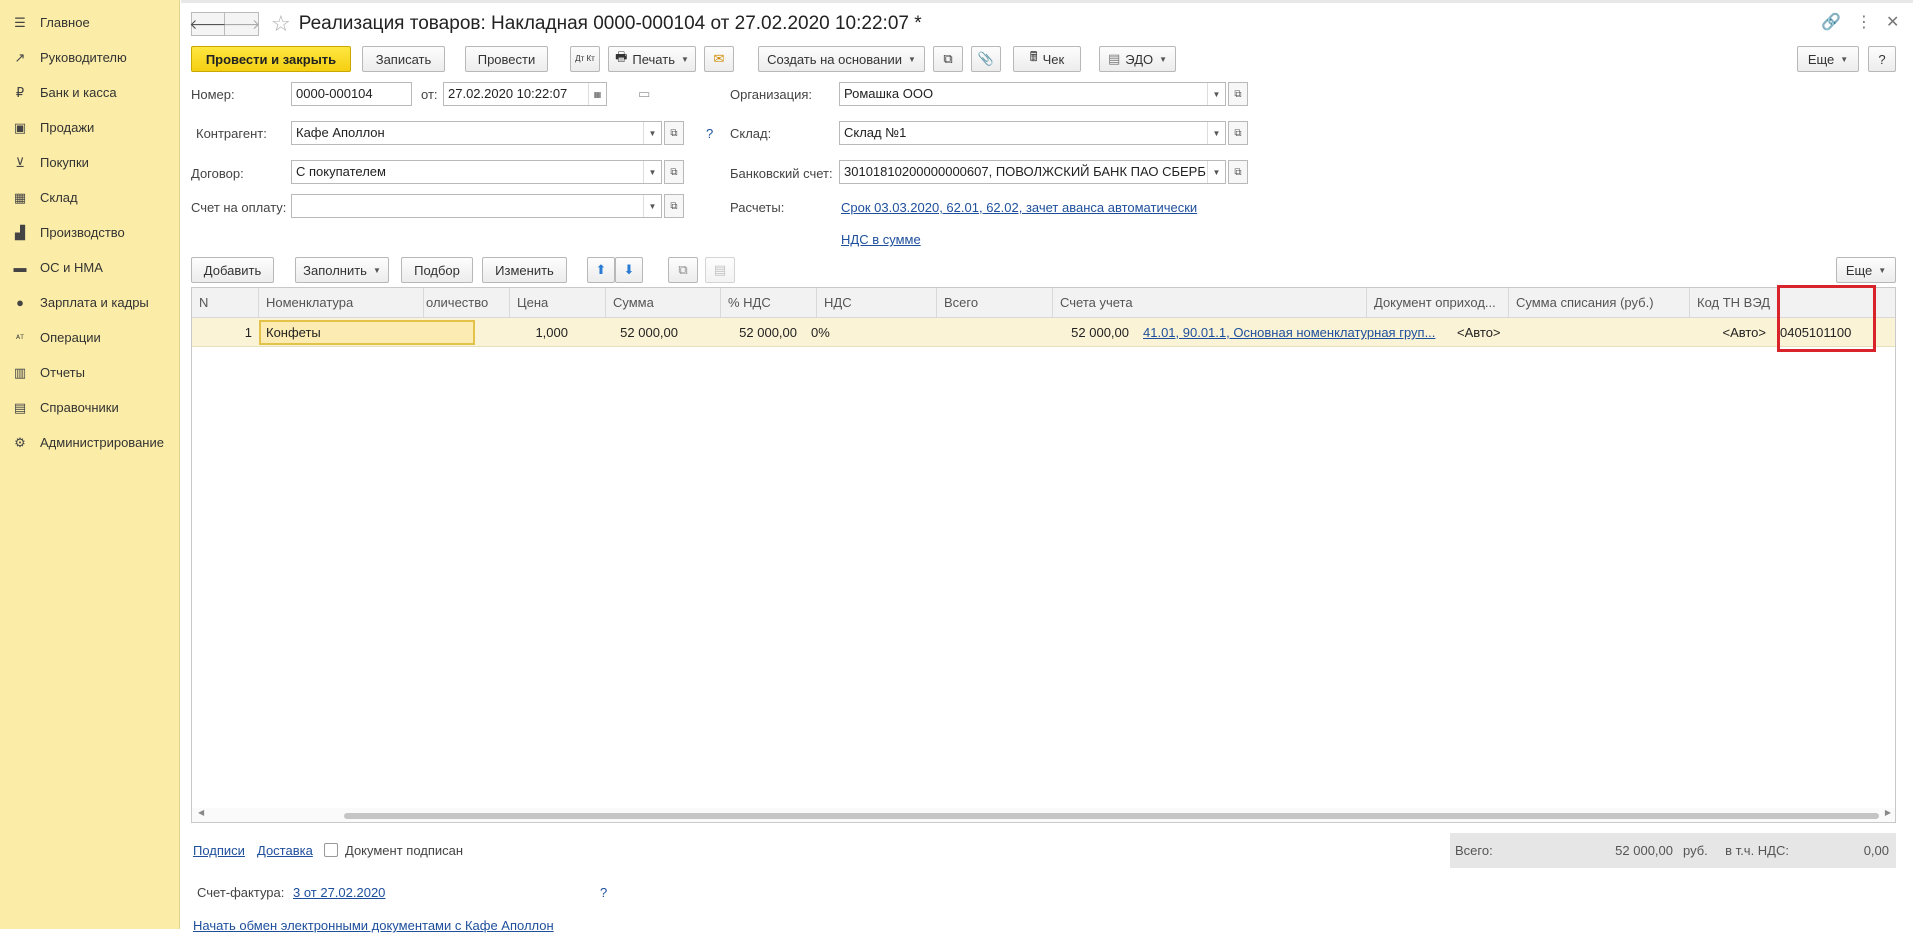 The width and height of the screenshot is (1913, 933). What do you see at coordinates (525, 332) in the screenshot?
I see `cell-quantity: 1,000` at bounding box center [525, 332].